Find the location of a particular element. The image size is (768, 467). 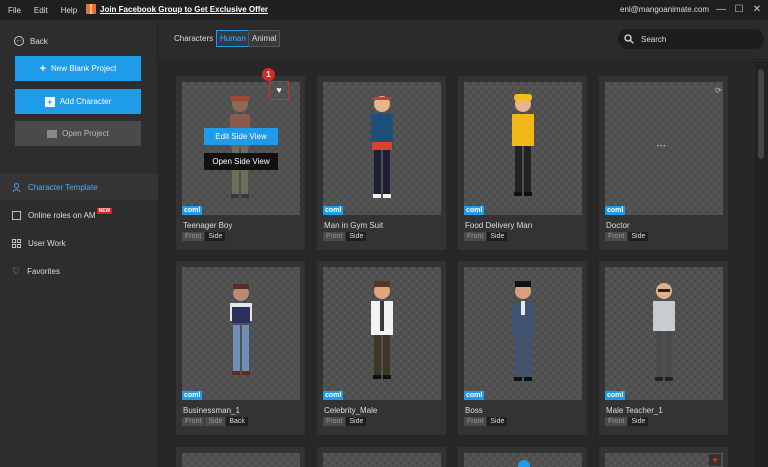

character-card: coml Boss Front Side is located at coordinates (522, 348).